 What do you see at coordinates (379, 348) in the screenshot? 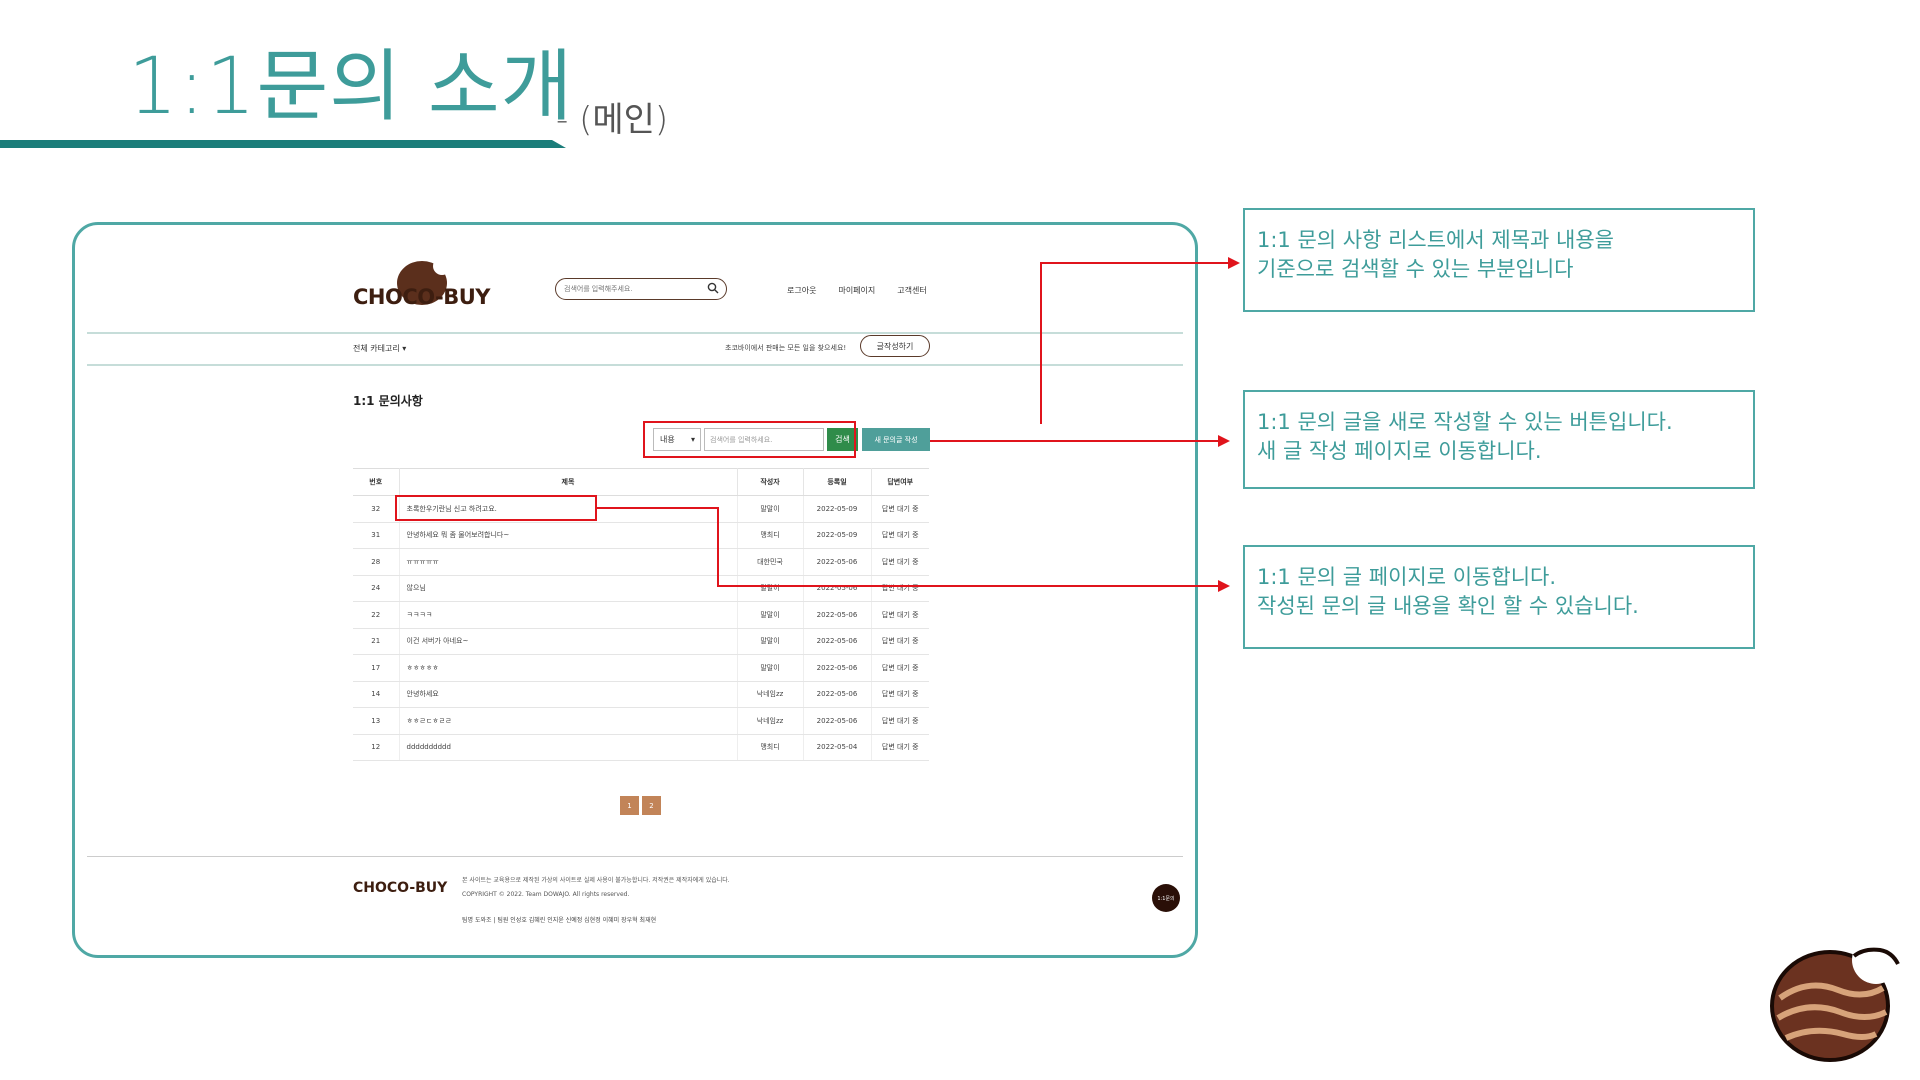
I see `category-dropdown: 전체 카테고리 ▾` at bounding box center [379, 348].